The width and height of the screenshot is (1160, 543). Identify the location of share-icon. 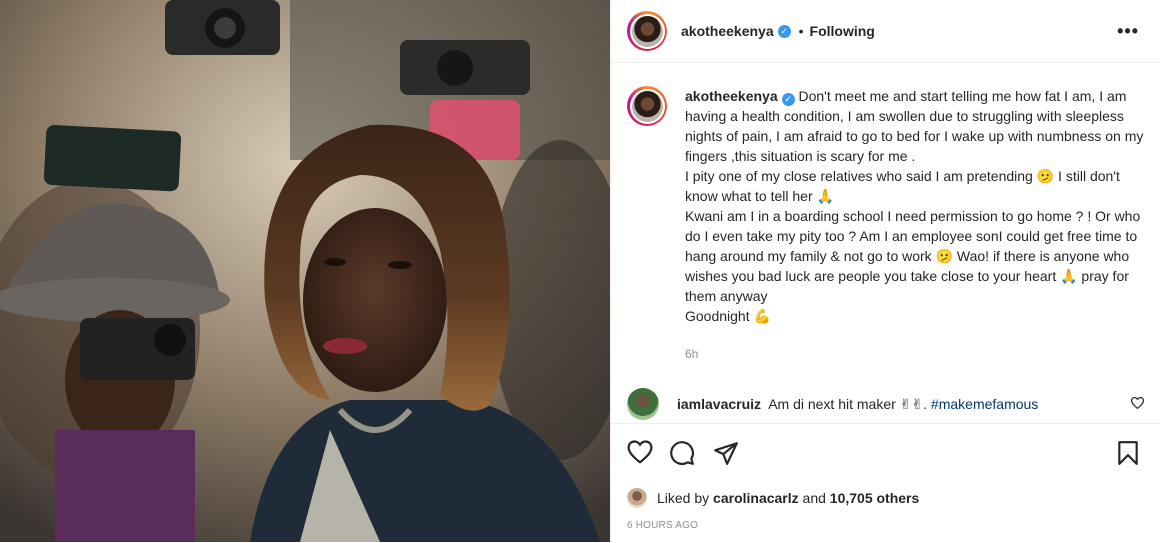
(726, 453).